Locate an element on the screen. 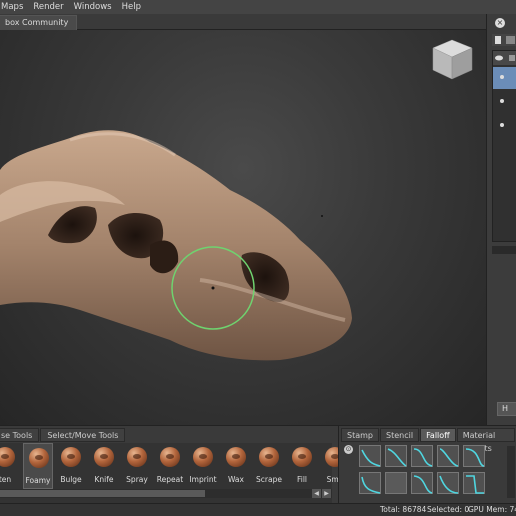  falloff-panel: Stamp Stencil Falloff Material Presets ⊙ is located at coordinates (427, 465).